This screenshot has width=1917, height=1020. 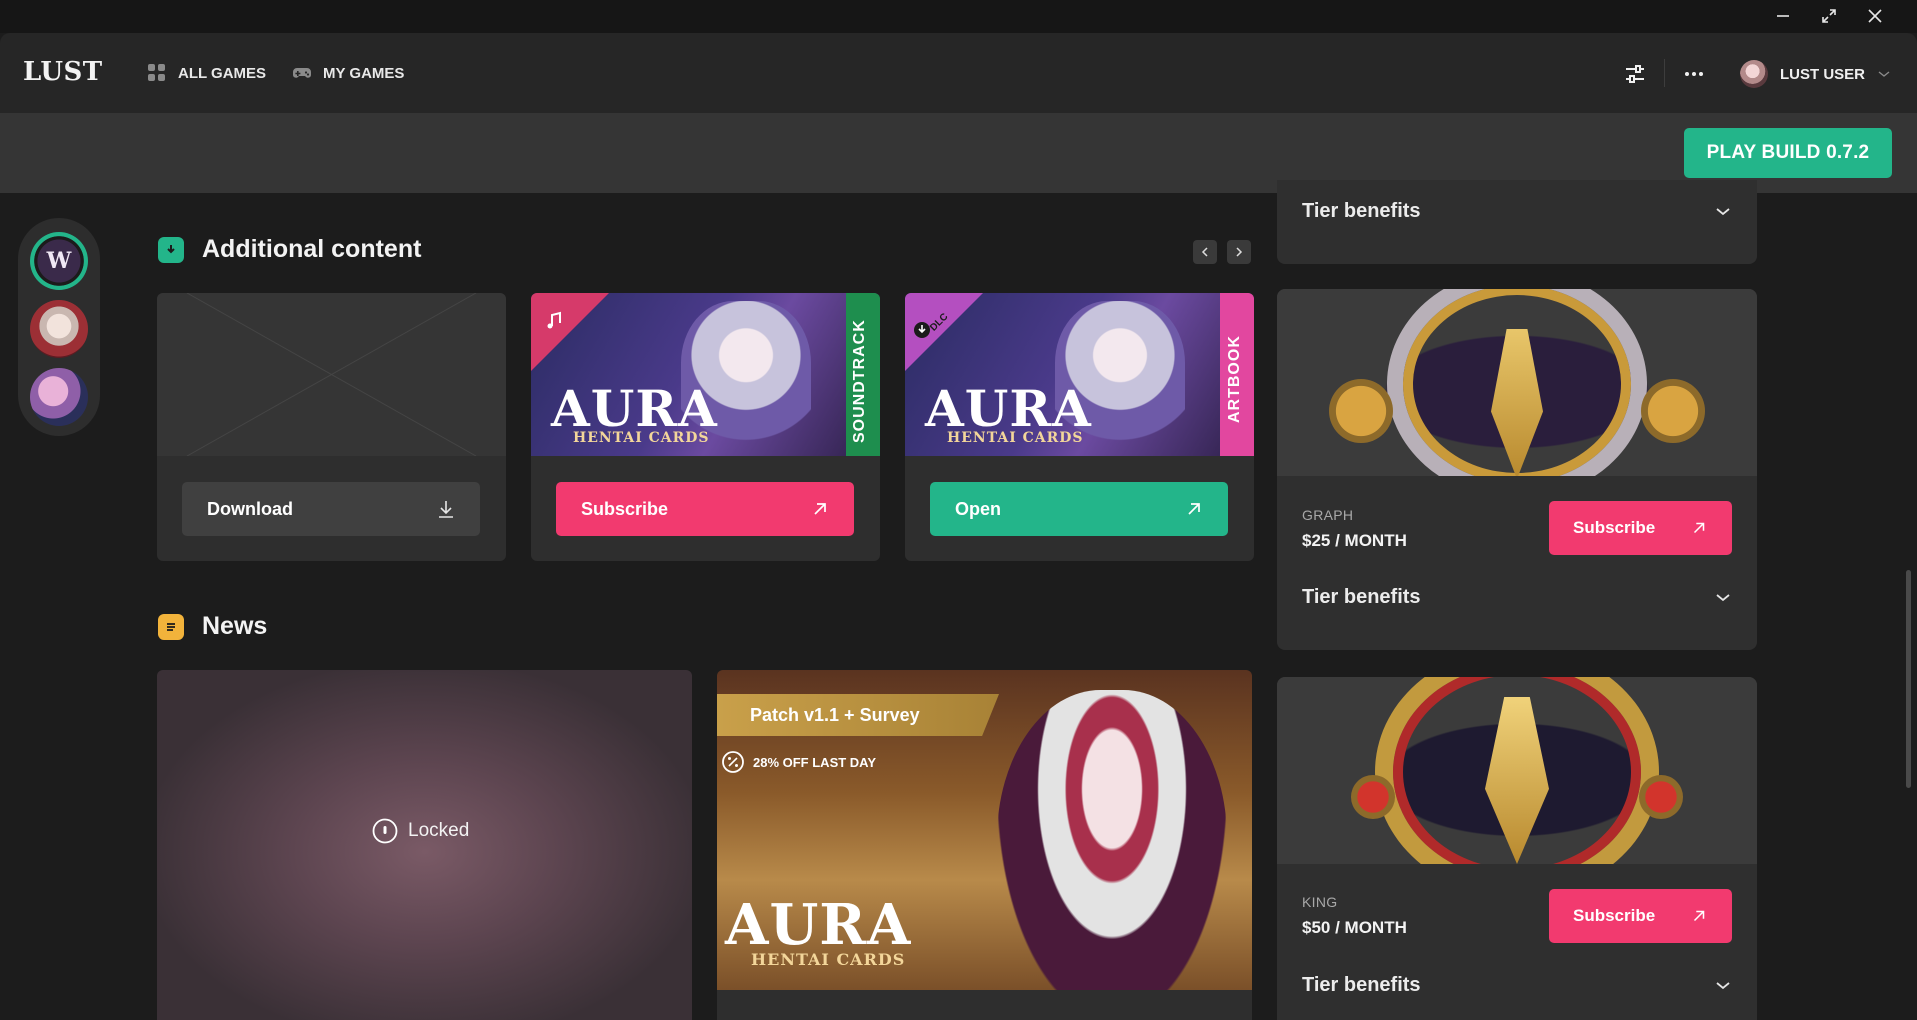 I want to click on chevron-left-icon, so click(x=1204, y=252).